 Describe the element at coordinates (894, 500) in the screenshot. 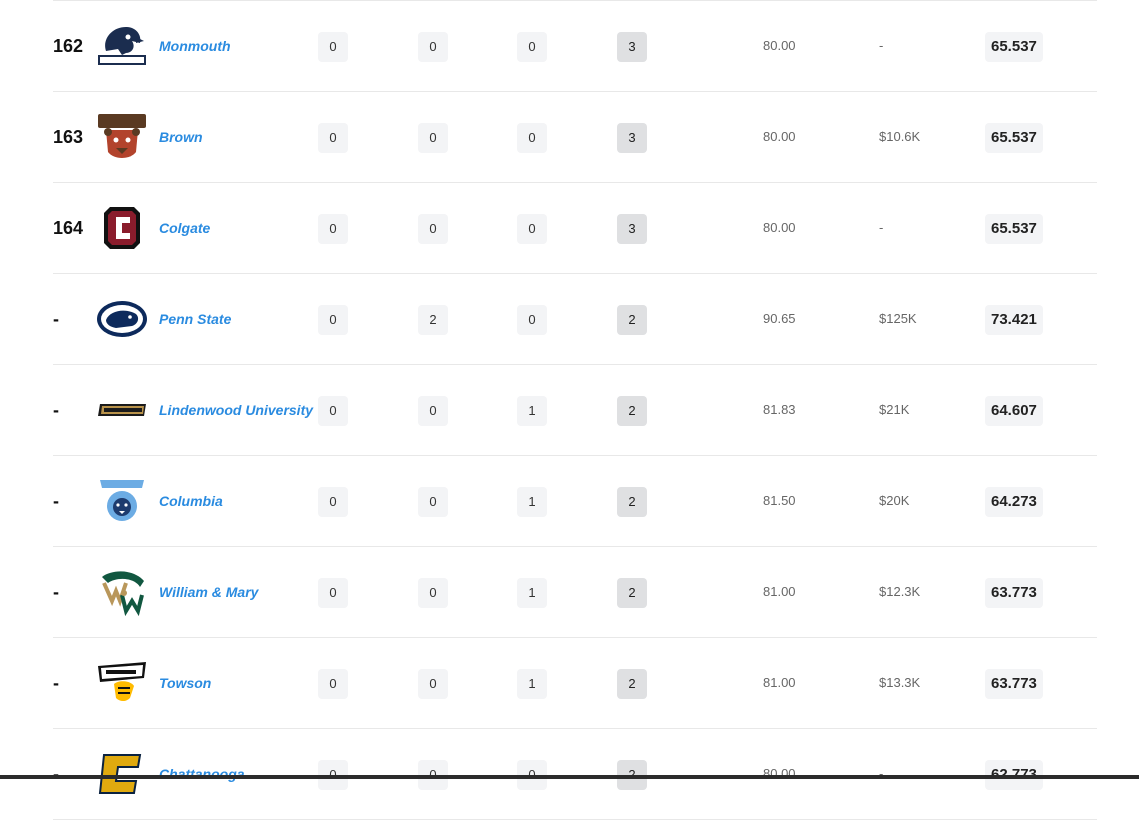

I see `nil-value: $20K` at that location.